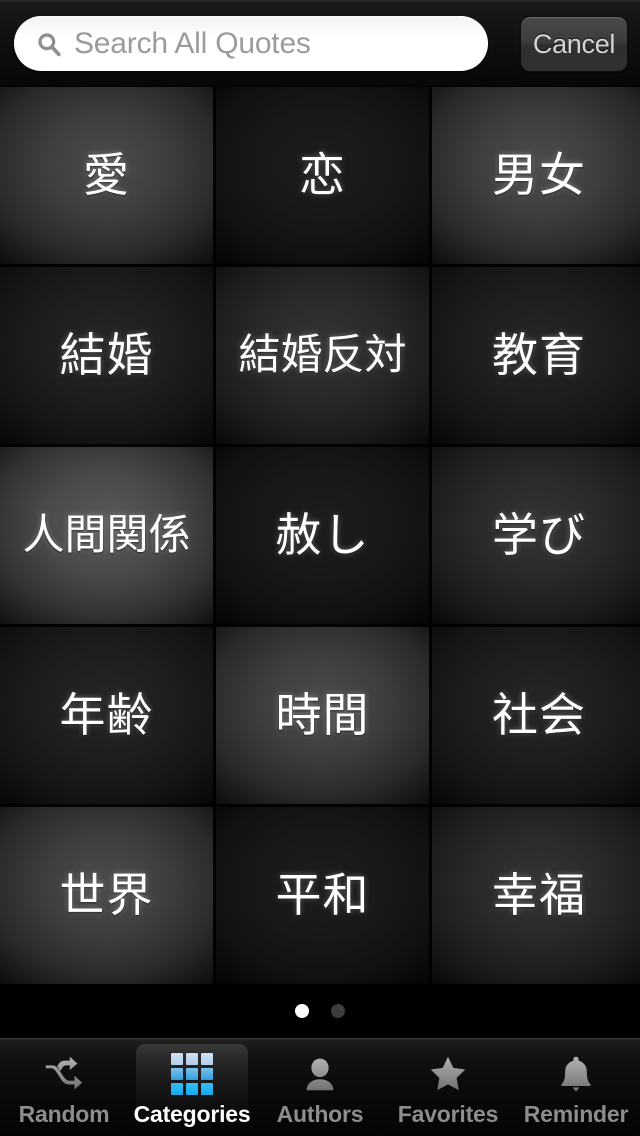 The image size is (640, 1136). Describe the element at coordinates (192, 1114) in the screenshot. I see `tab-label: Categories` at that location.